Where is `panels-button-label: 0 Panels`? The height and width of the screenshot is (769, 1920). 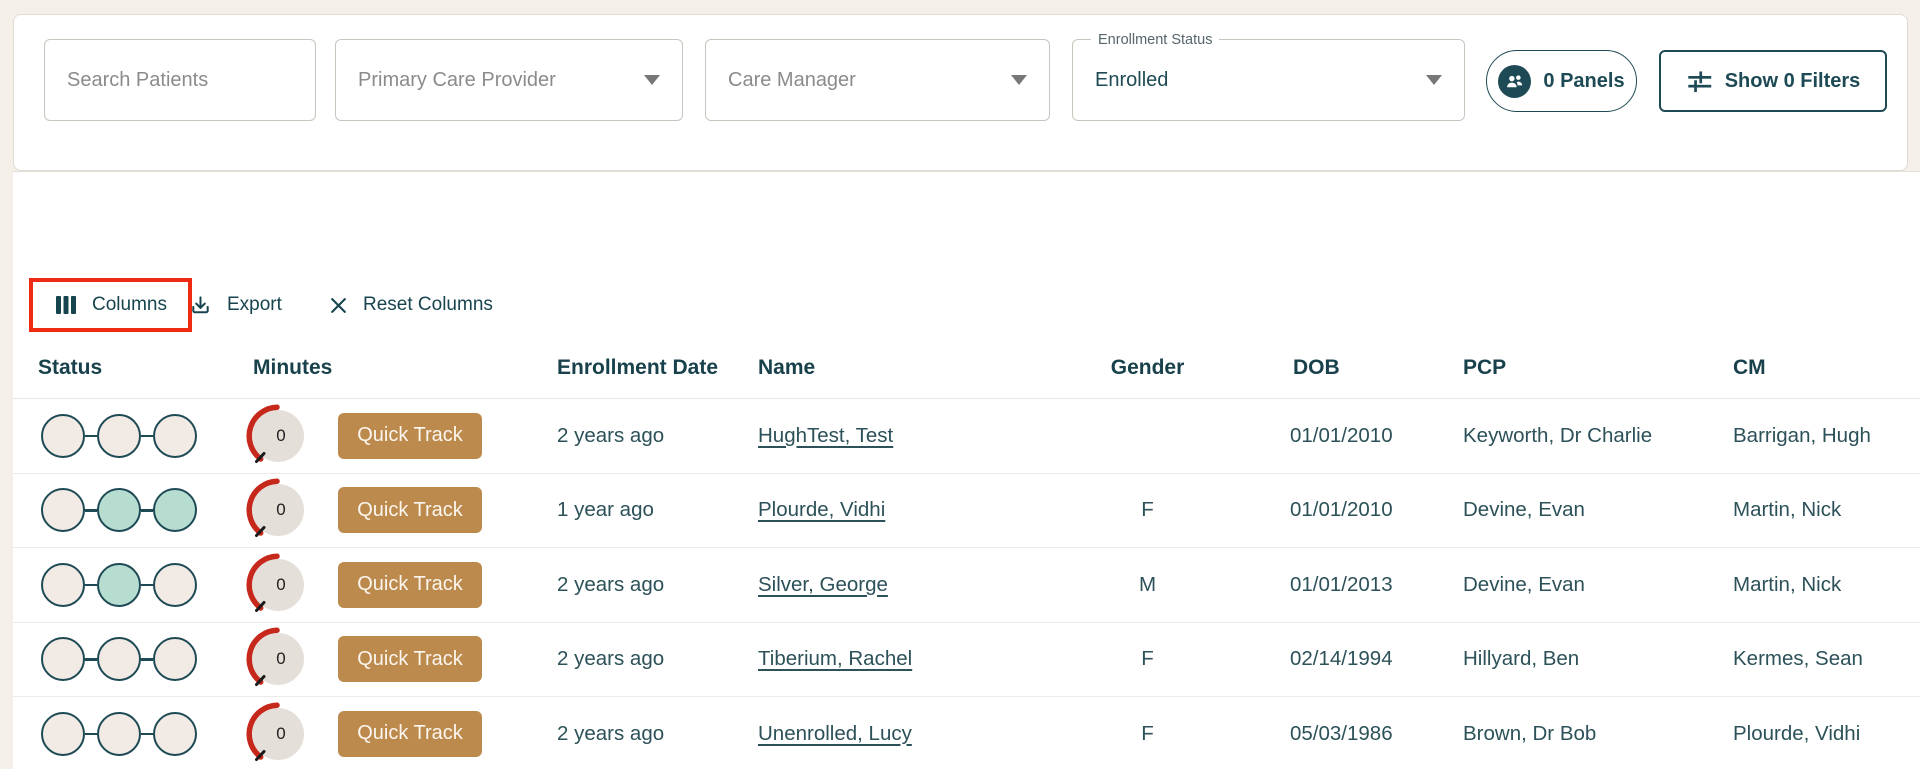
panels-button-label: 0 Panels is located at coordinates (1584, 80).